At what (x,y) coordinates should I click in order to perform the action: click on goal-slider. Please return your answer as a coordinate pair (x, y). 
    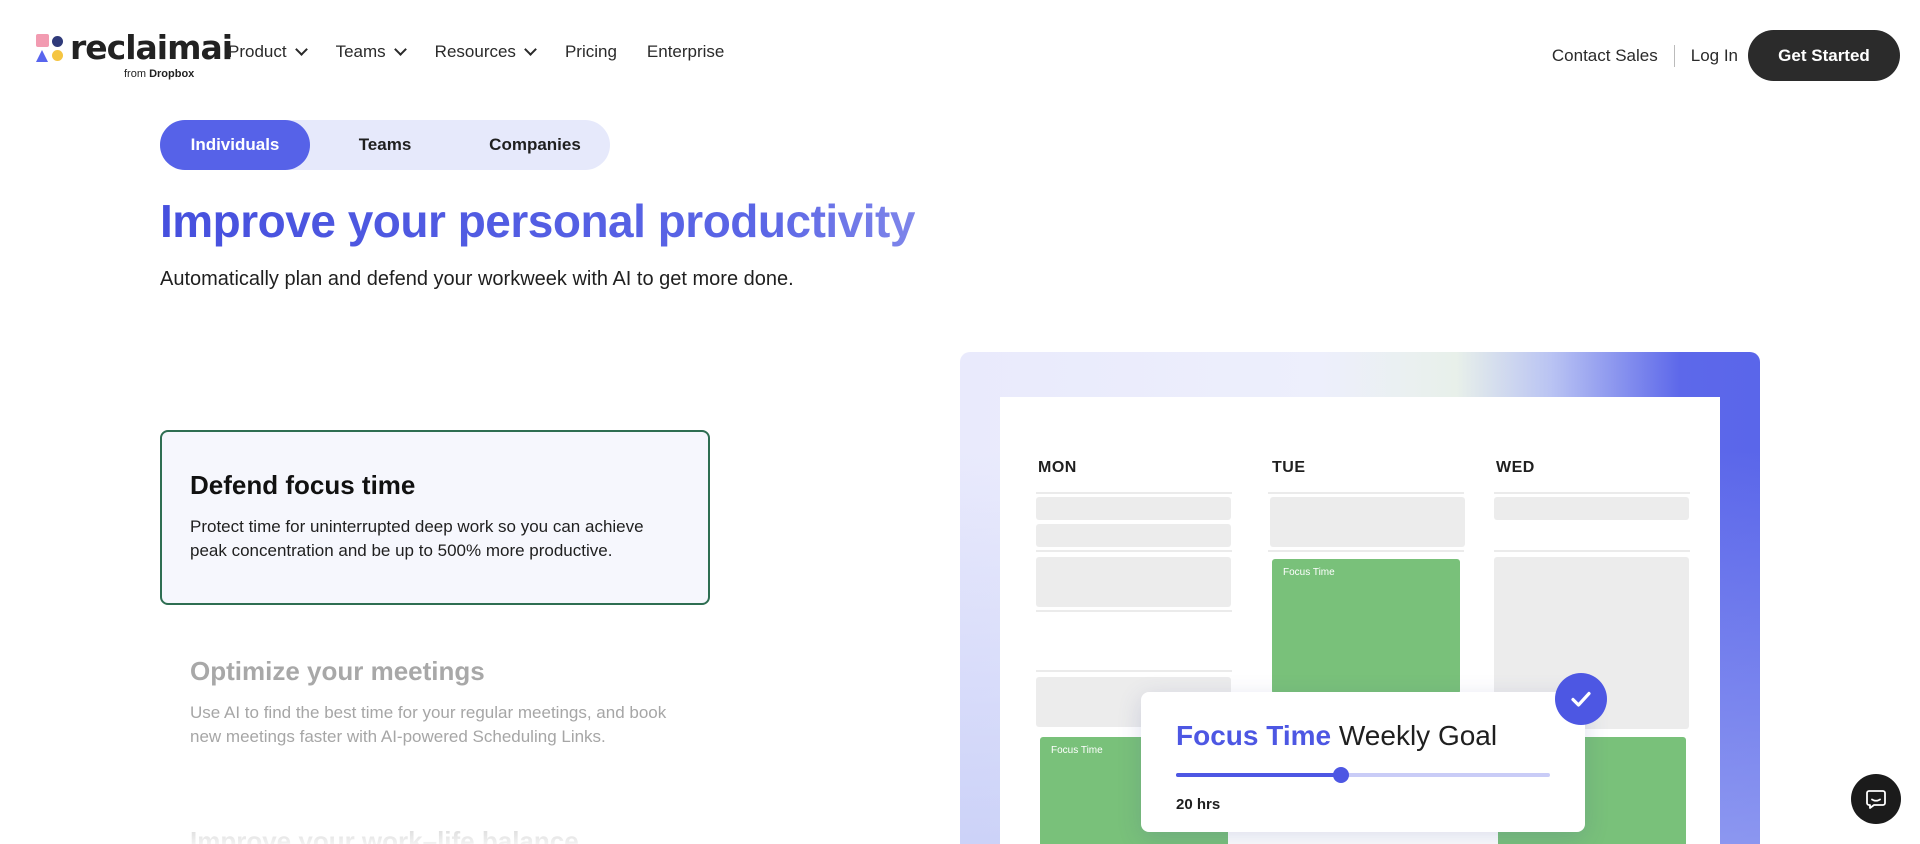
    Looking at the image, I should click on (1363, 775).